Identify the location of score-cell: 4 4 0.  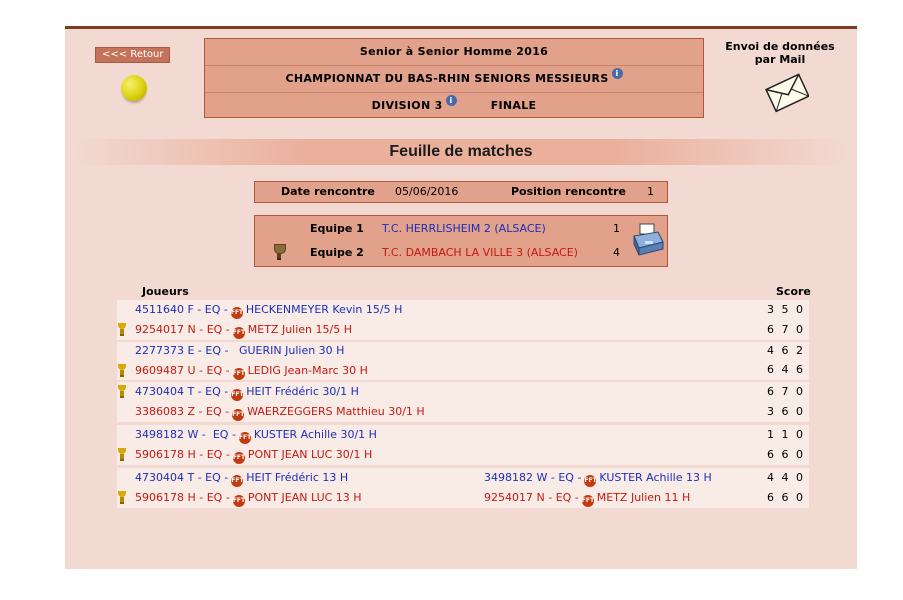
(786, 477).